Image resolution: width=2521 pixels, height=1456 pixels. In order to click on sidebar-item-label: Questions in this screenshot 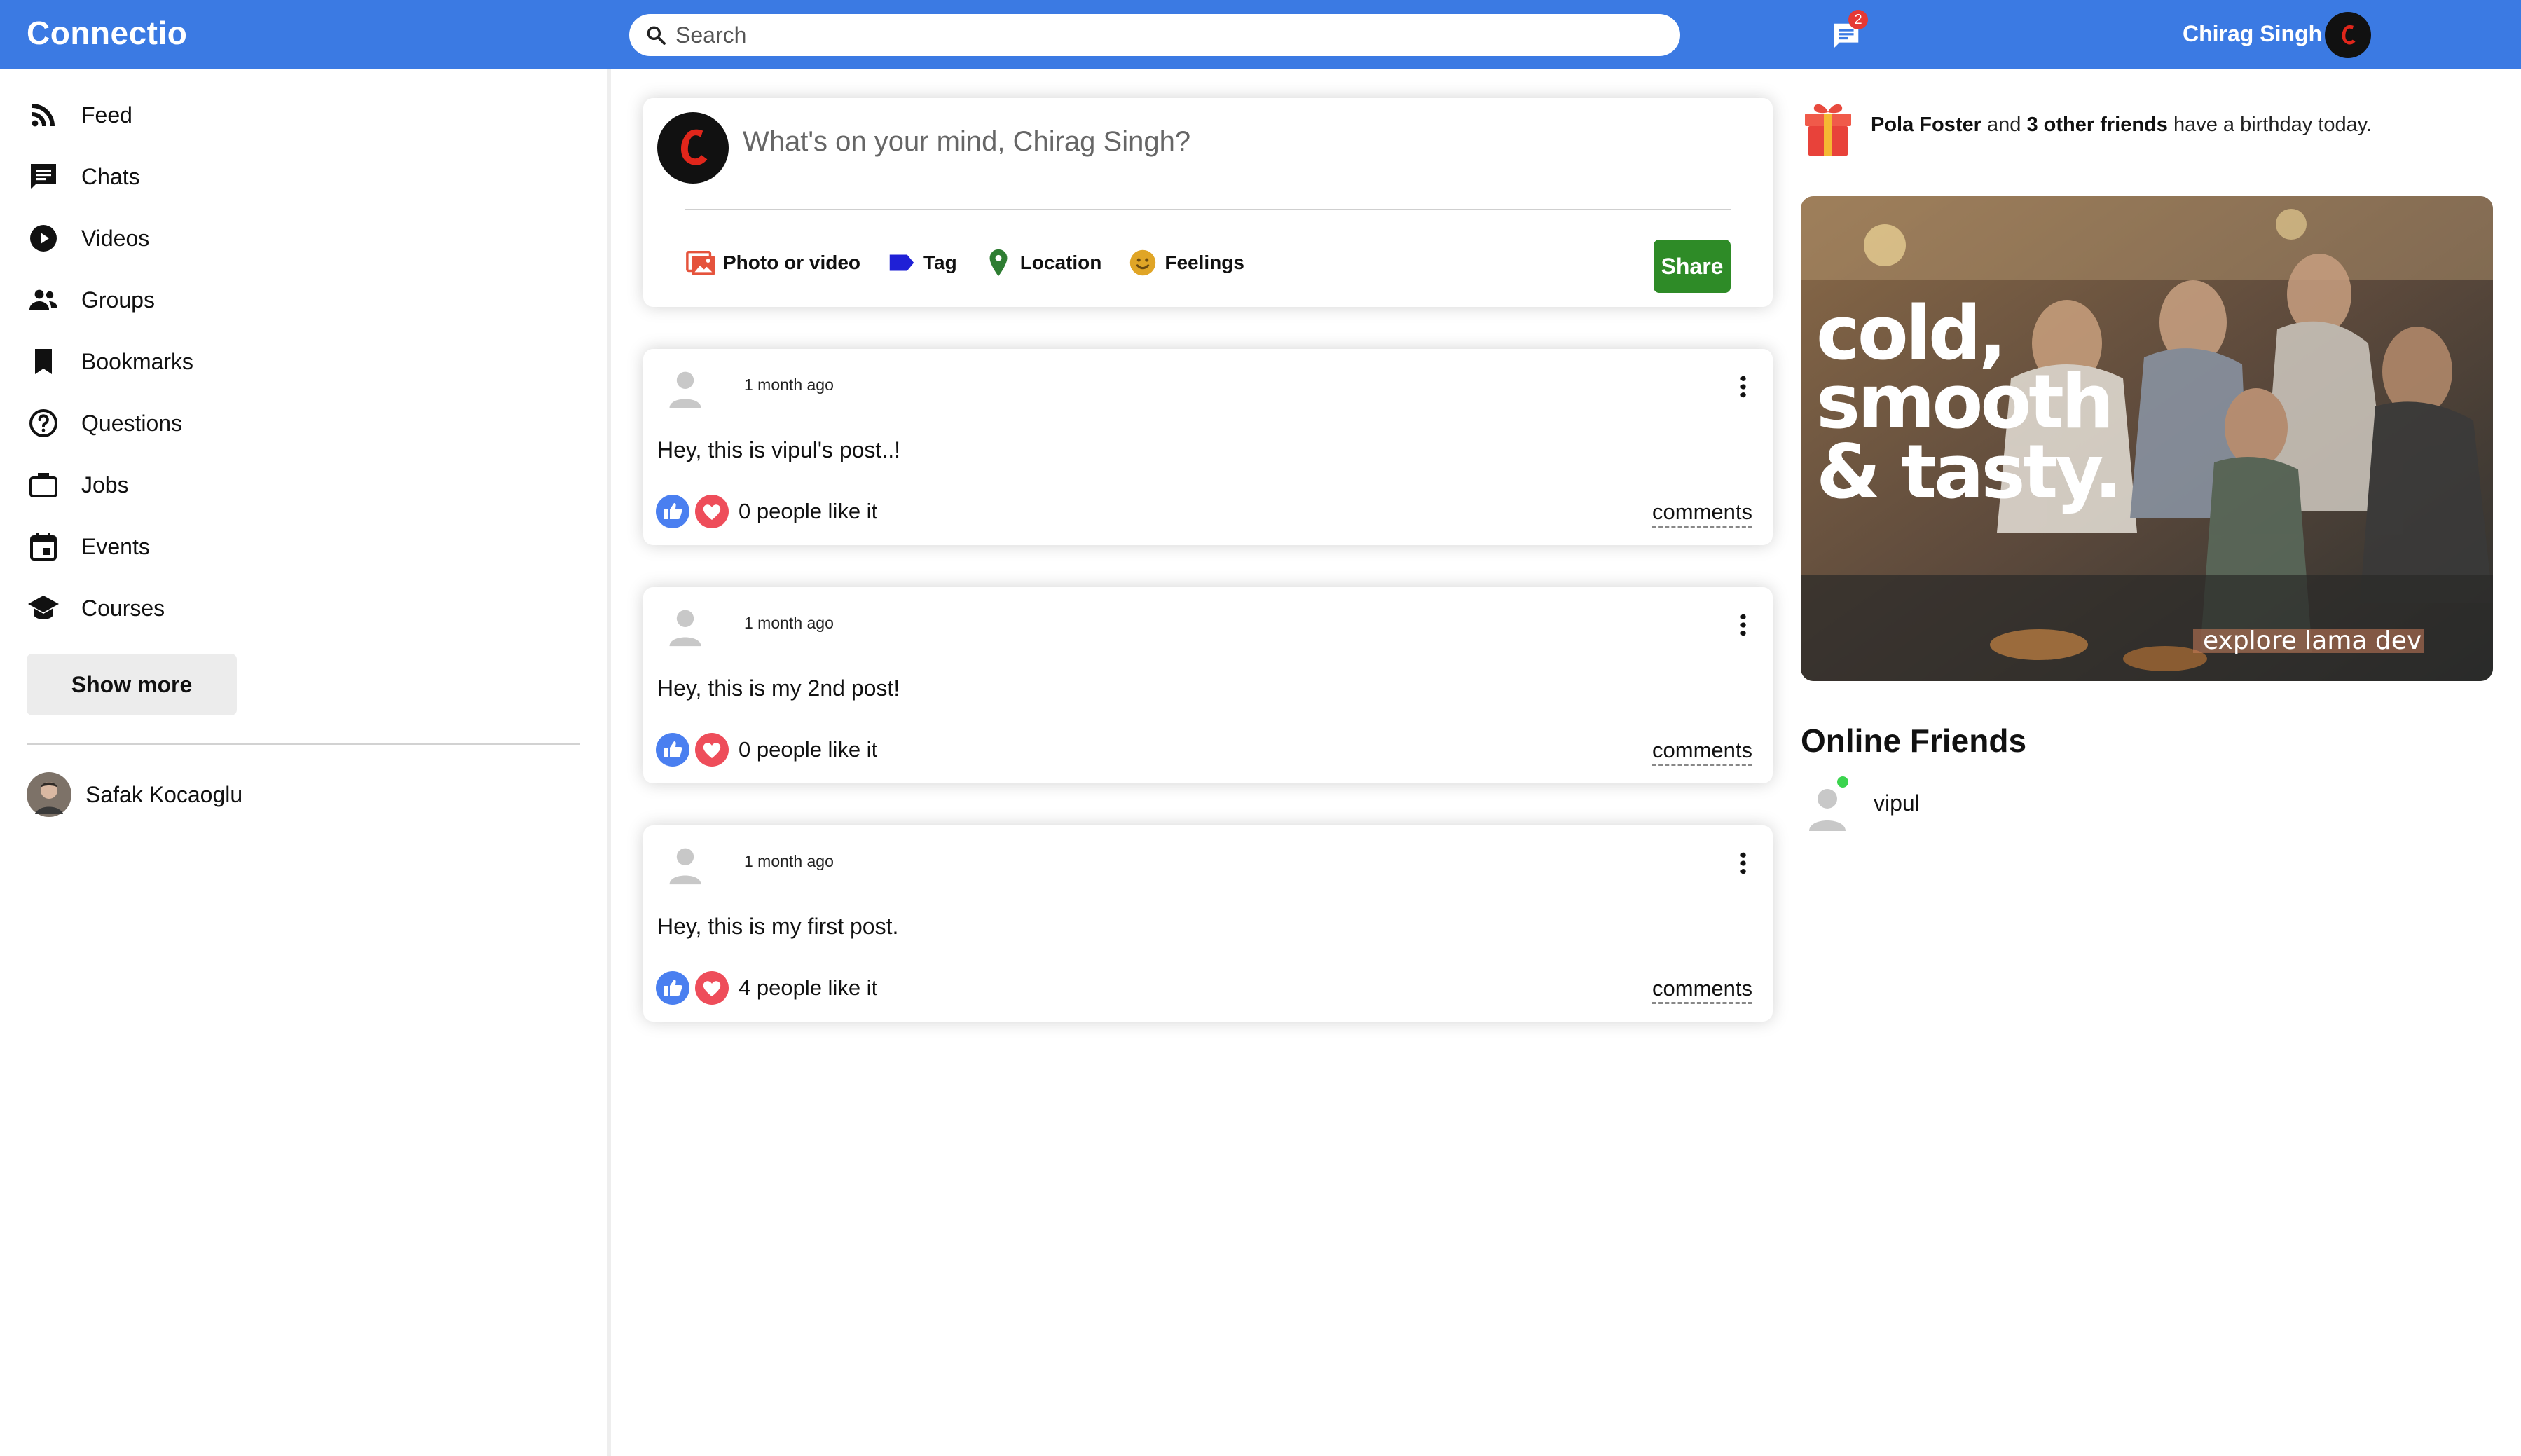, I will do `click(132, 423)`.